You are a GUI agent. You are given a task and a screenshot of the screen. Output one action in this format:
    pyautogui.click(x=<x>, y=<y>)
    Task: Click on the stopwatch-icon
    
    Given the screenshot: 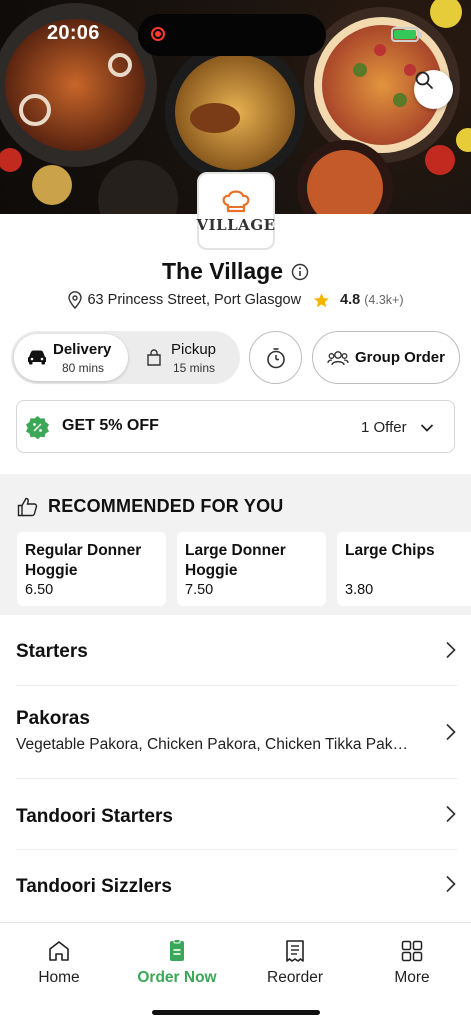 What is the action you would take?
    pyautogui.click(x=275, y=357)
    